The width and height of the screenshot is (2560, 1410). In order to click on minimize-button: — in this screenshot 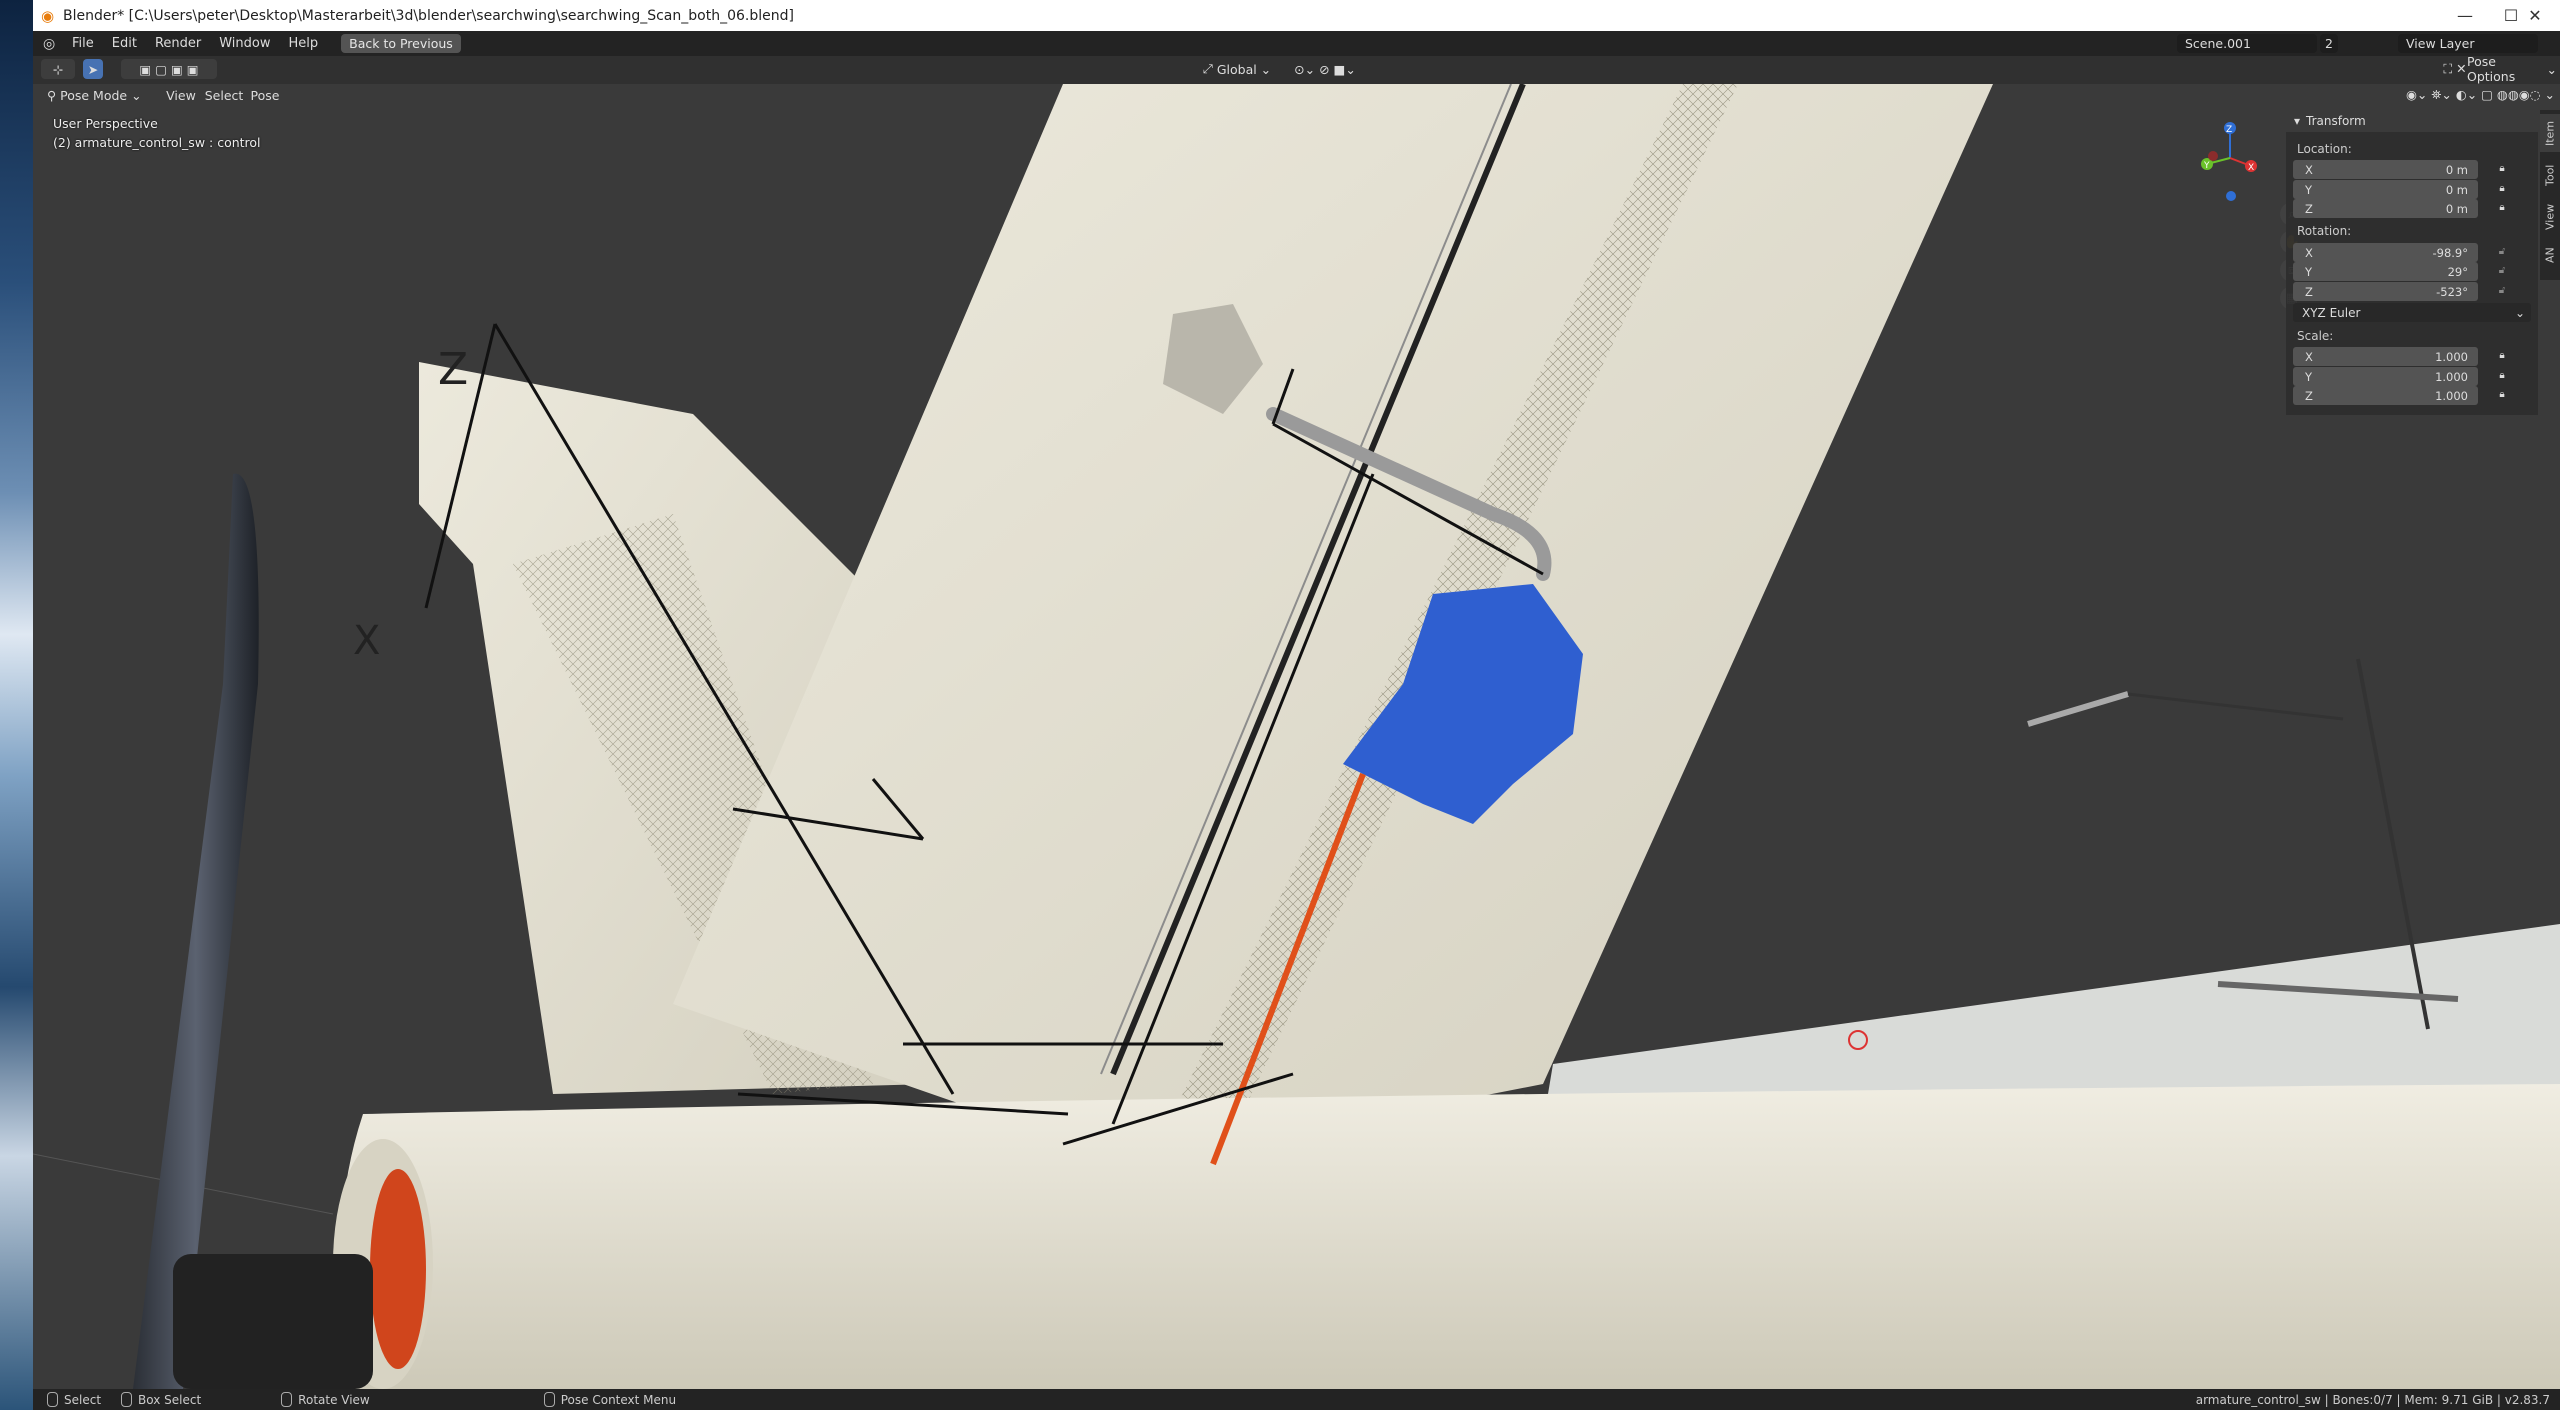, I will do `click(2465, 15)`.